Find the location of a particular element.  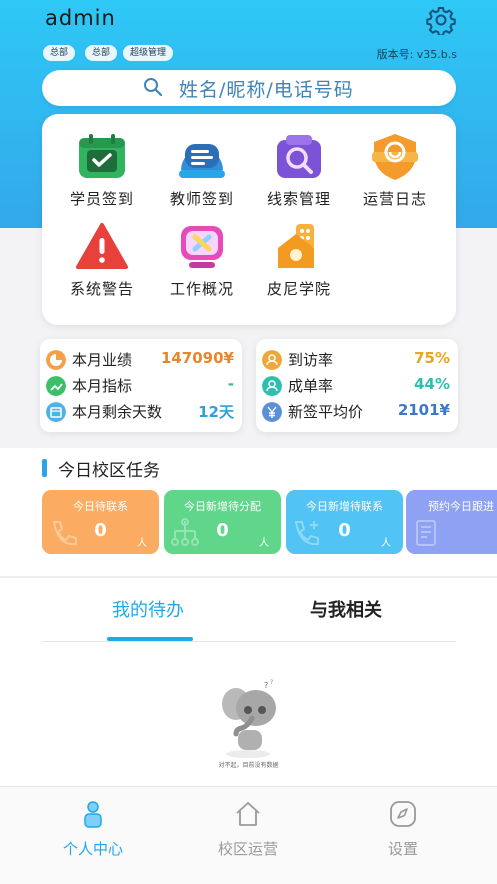

tab-my-todo: 我的待办 is located at coordinates (148, 609).